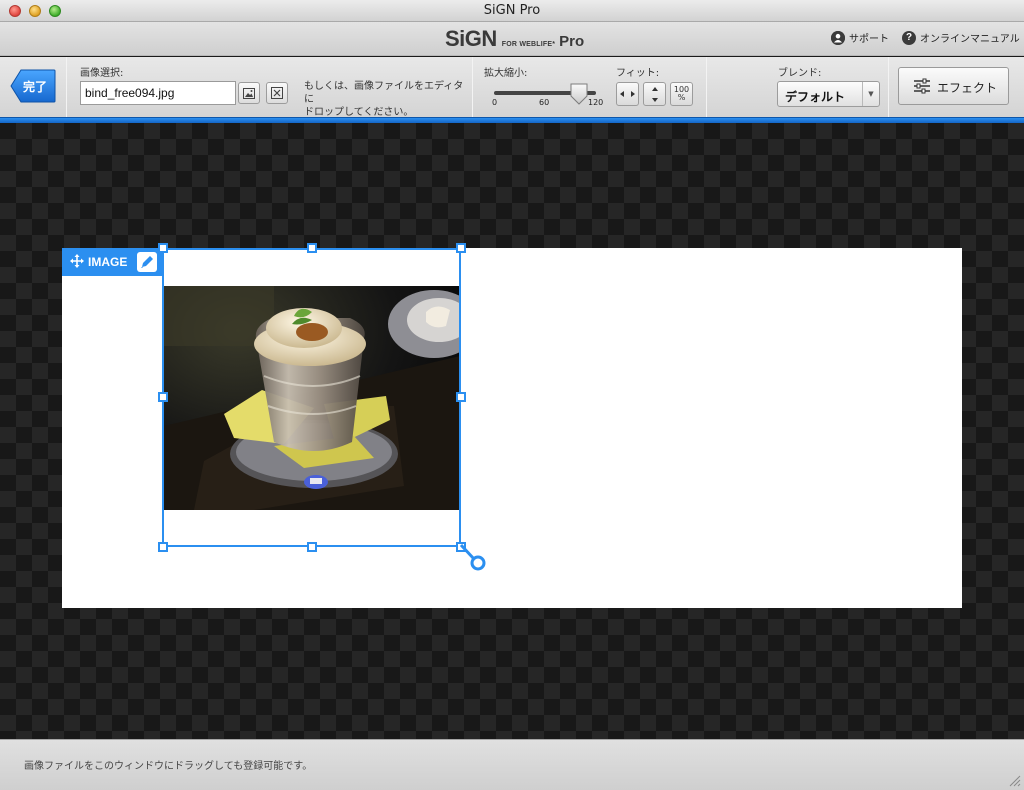  I want to click on zoom-min-tick: 0, so click(495, 102).